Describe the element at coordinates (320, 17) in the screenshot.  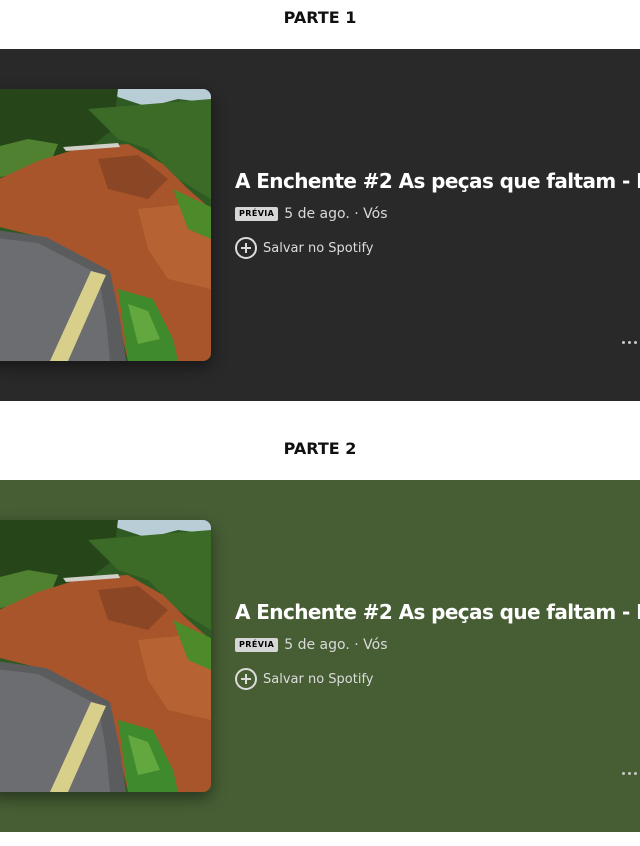
I see `part-1-label: PARTE 1` at that location.